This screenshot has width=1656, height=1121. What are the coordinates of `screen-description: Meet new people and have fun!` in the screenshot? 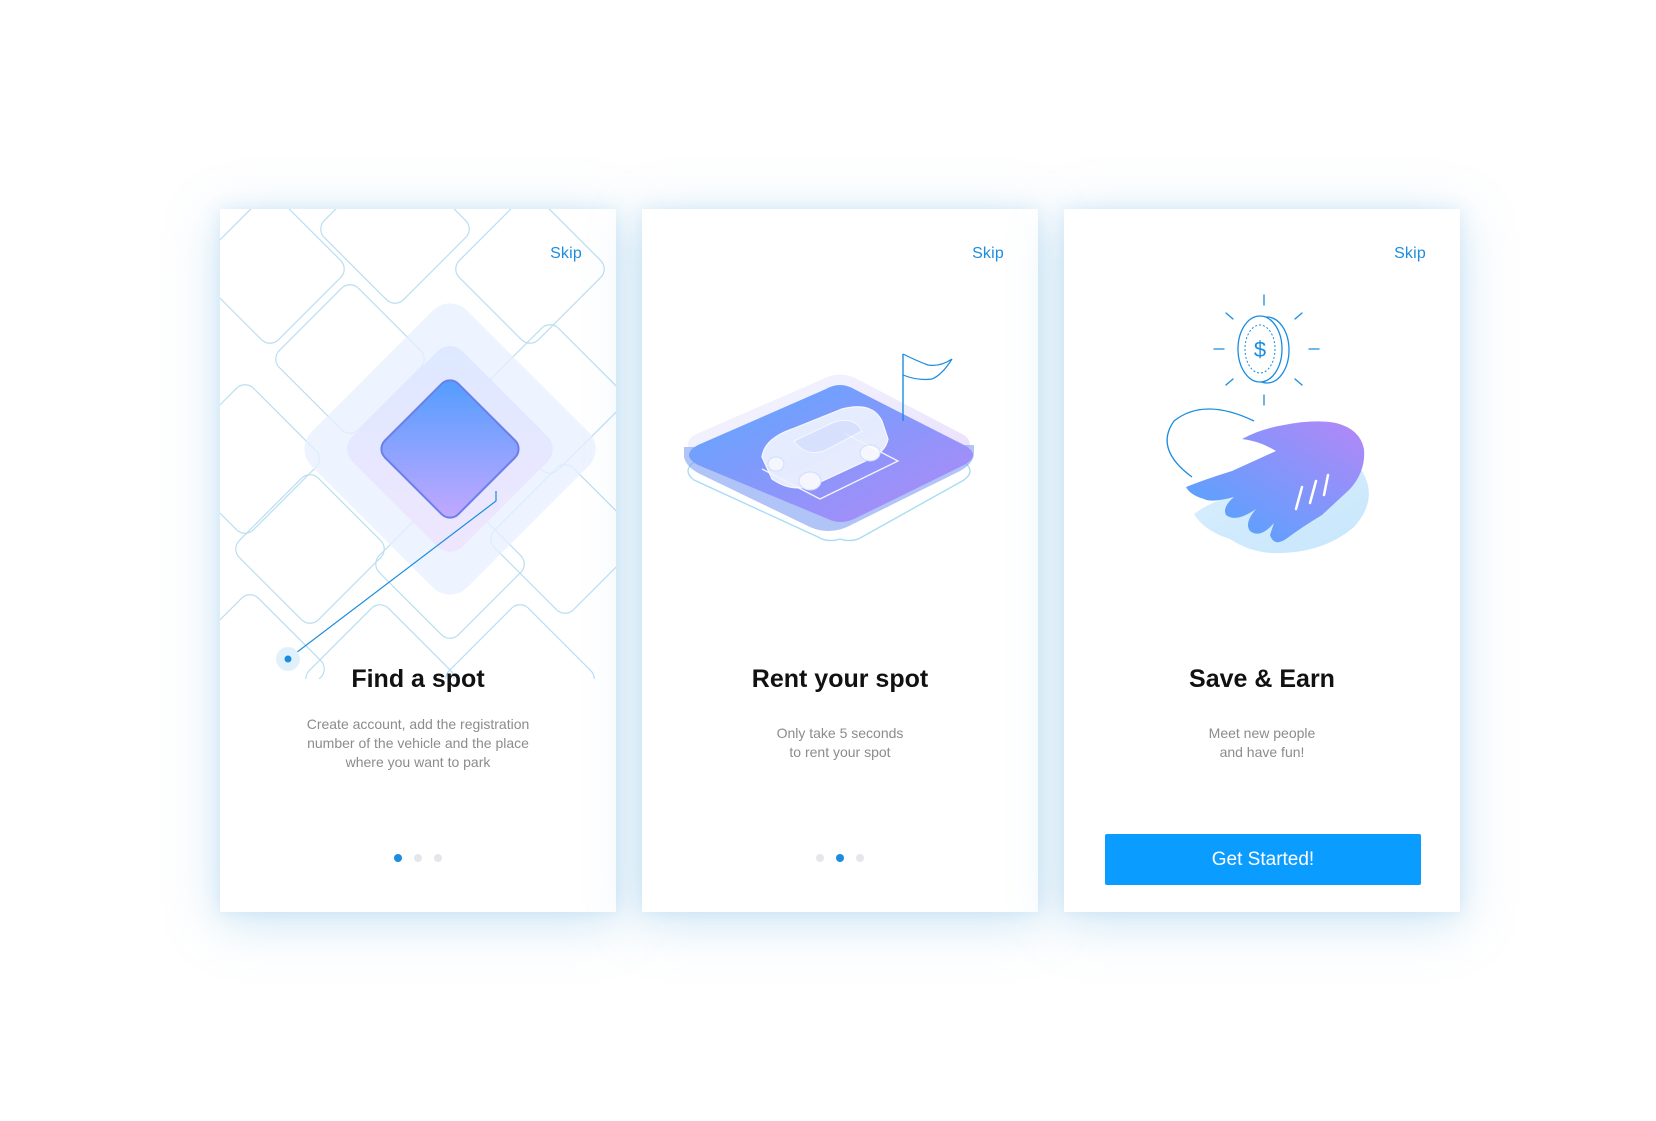 It's located at (1262, 743).